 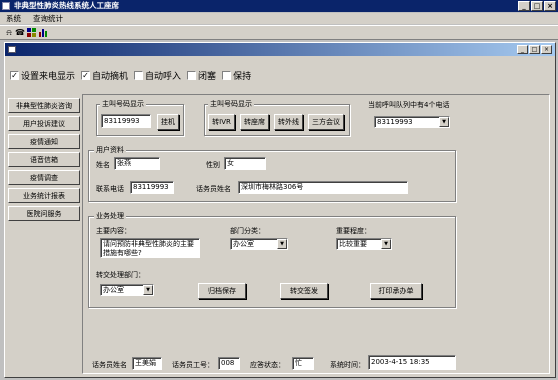 What do you see at coordinates (326, 122) in the screenshot?
I see `conference-button: 三方会议` at bounding box center [326, 122].